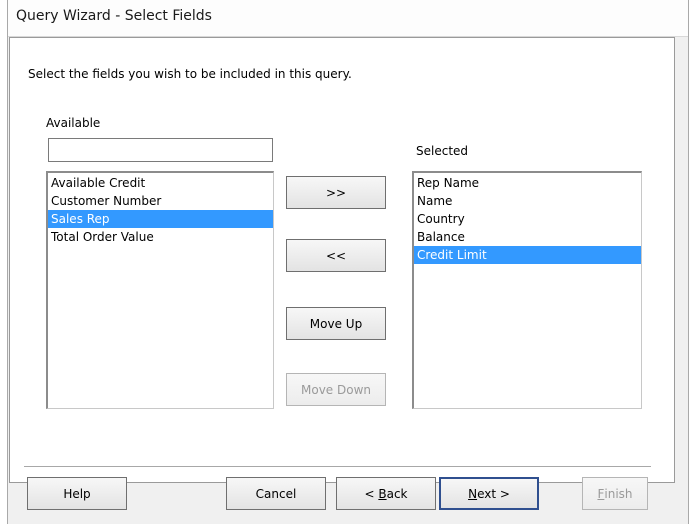 The image size is (689, 524). Describe the element at coordinates (527, 237) in the screenshot. I see `list-item: Balance` at that location.